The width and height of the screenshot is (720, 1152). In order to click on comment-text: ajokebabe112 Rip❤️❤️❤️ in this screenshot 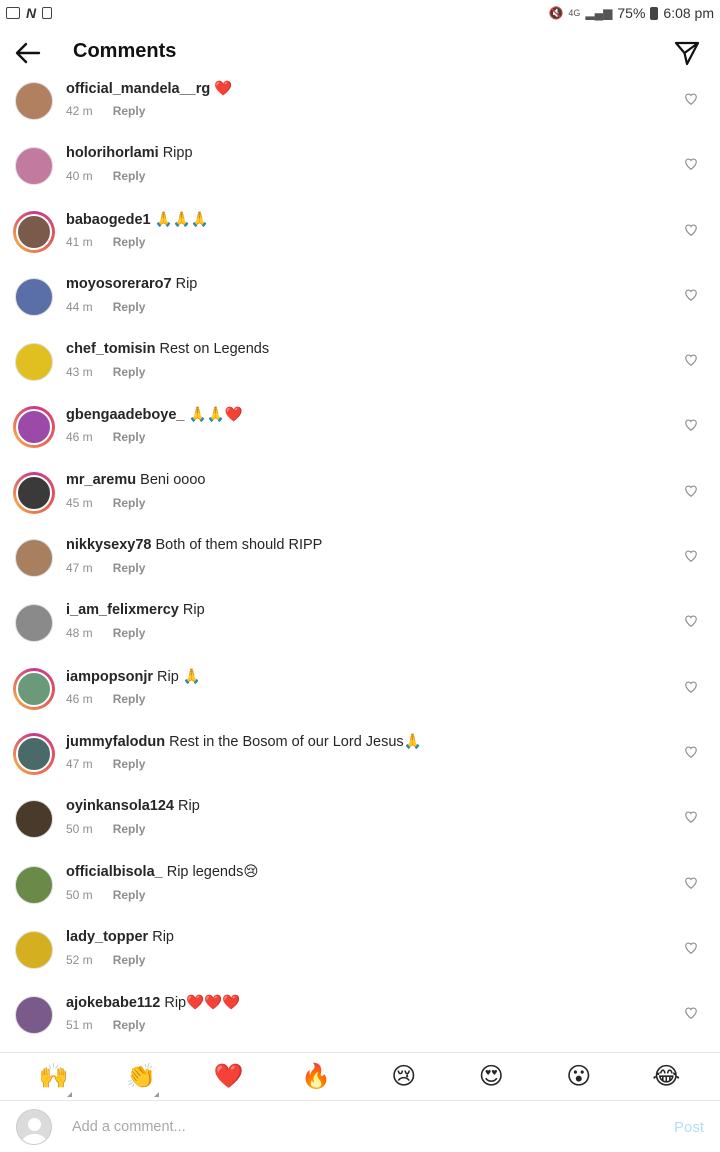, I will do `click(153, 1002)`.